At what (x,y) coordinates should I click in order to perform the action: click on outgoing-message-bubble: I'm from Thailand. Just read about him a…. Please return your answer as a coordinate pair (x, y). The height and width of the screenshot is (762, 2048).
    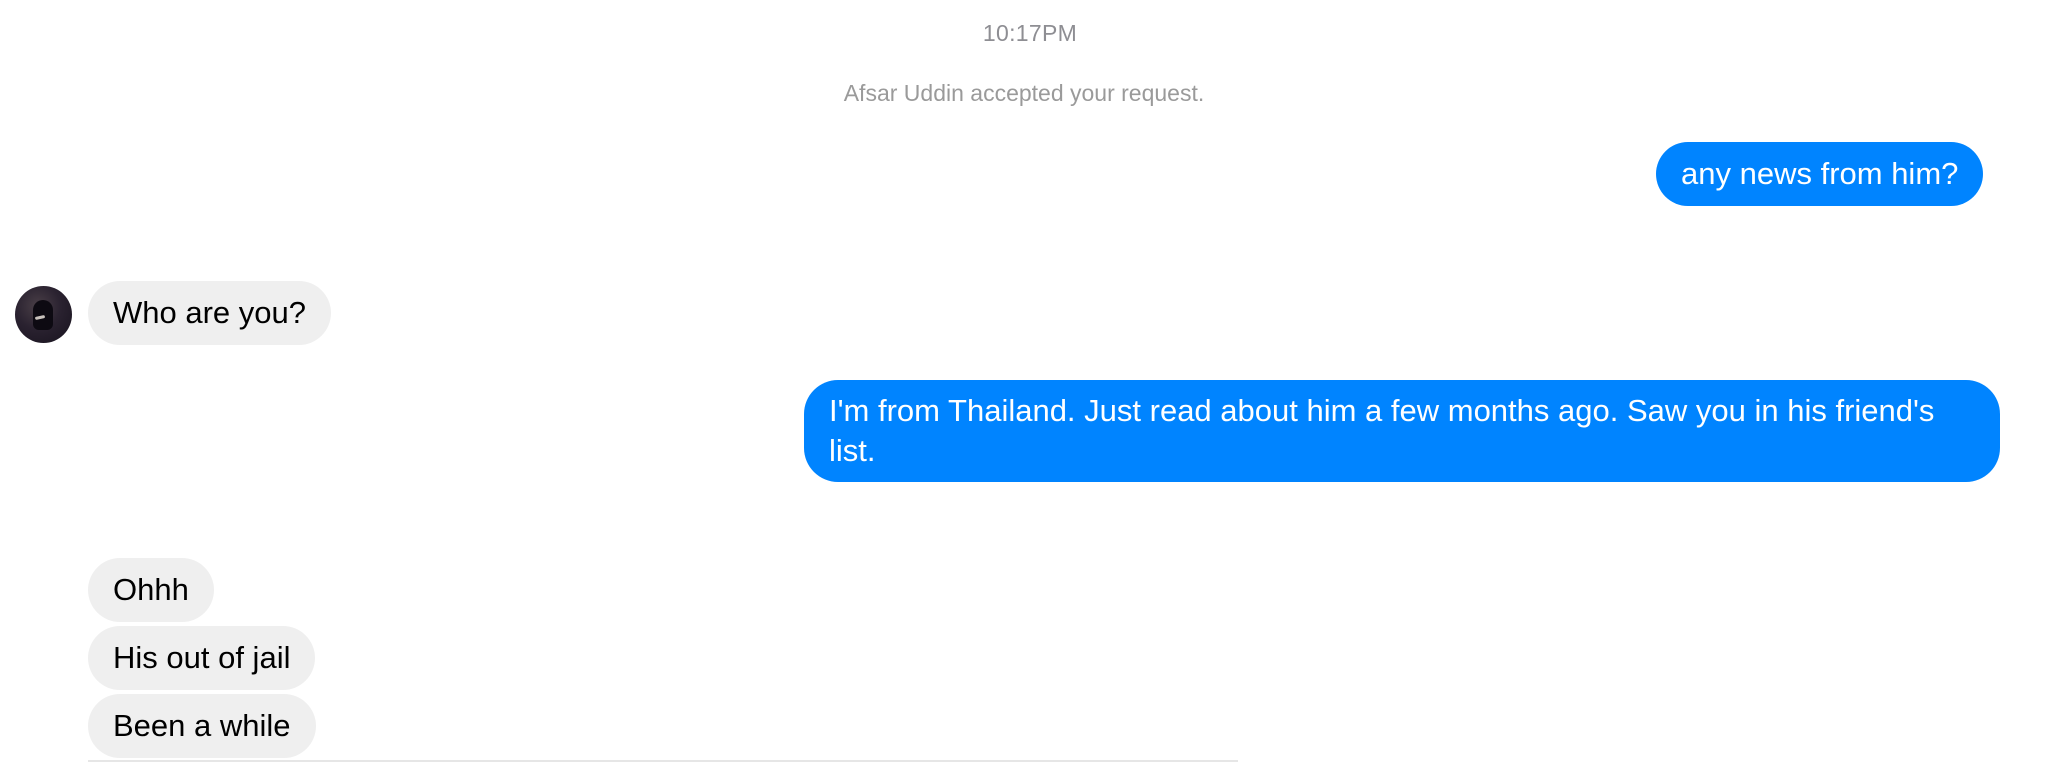
    Looking at the image, I should click on (1402, 431).